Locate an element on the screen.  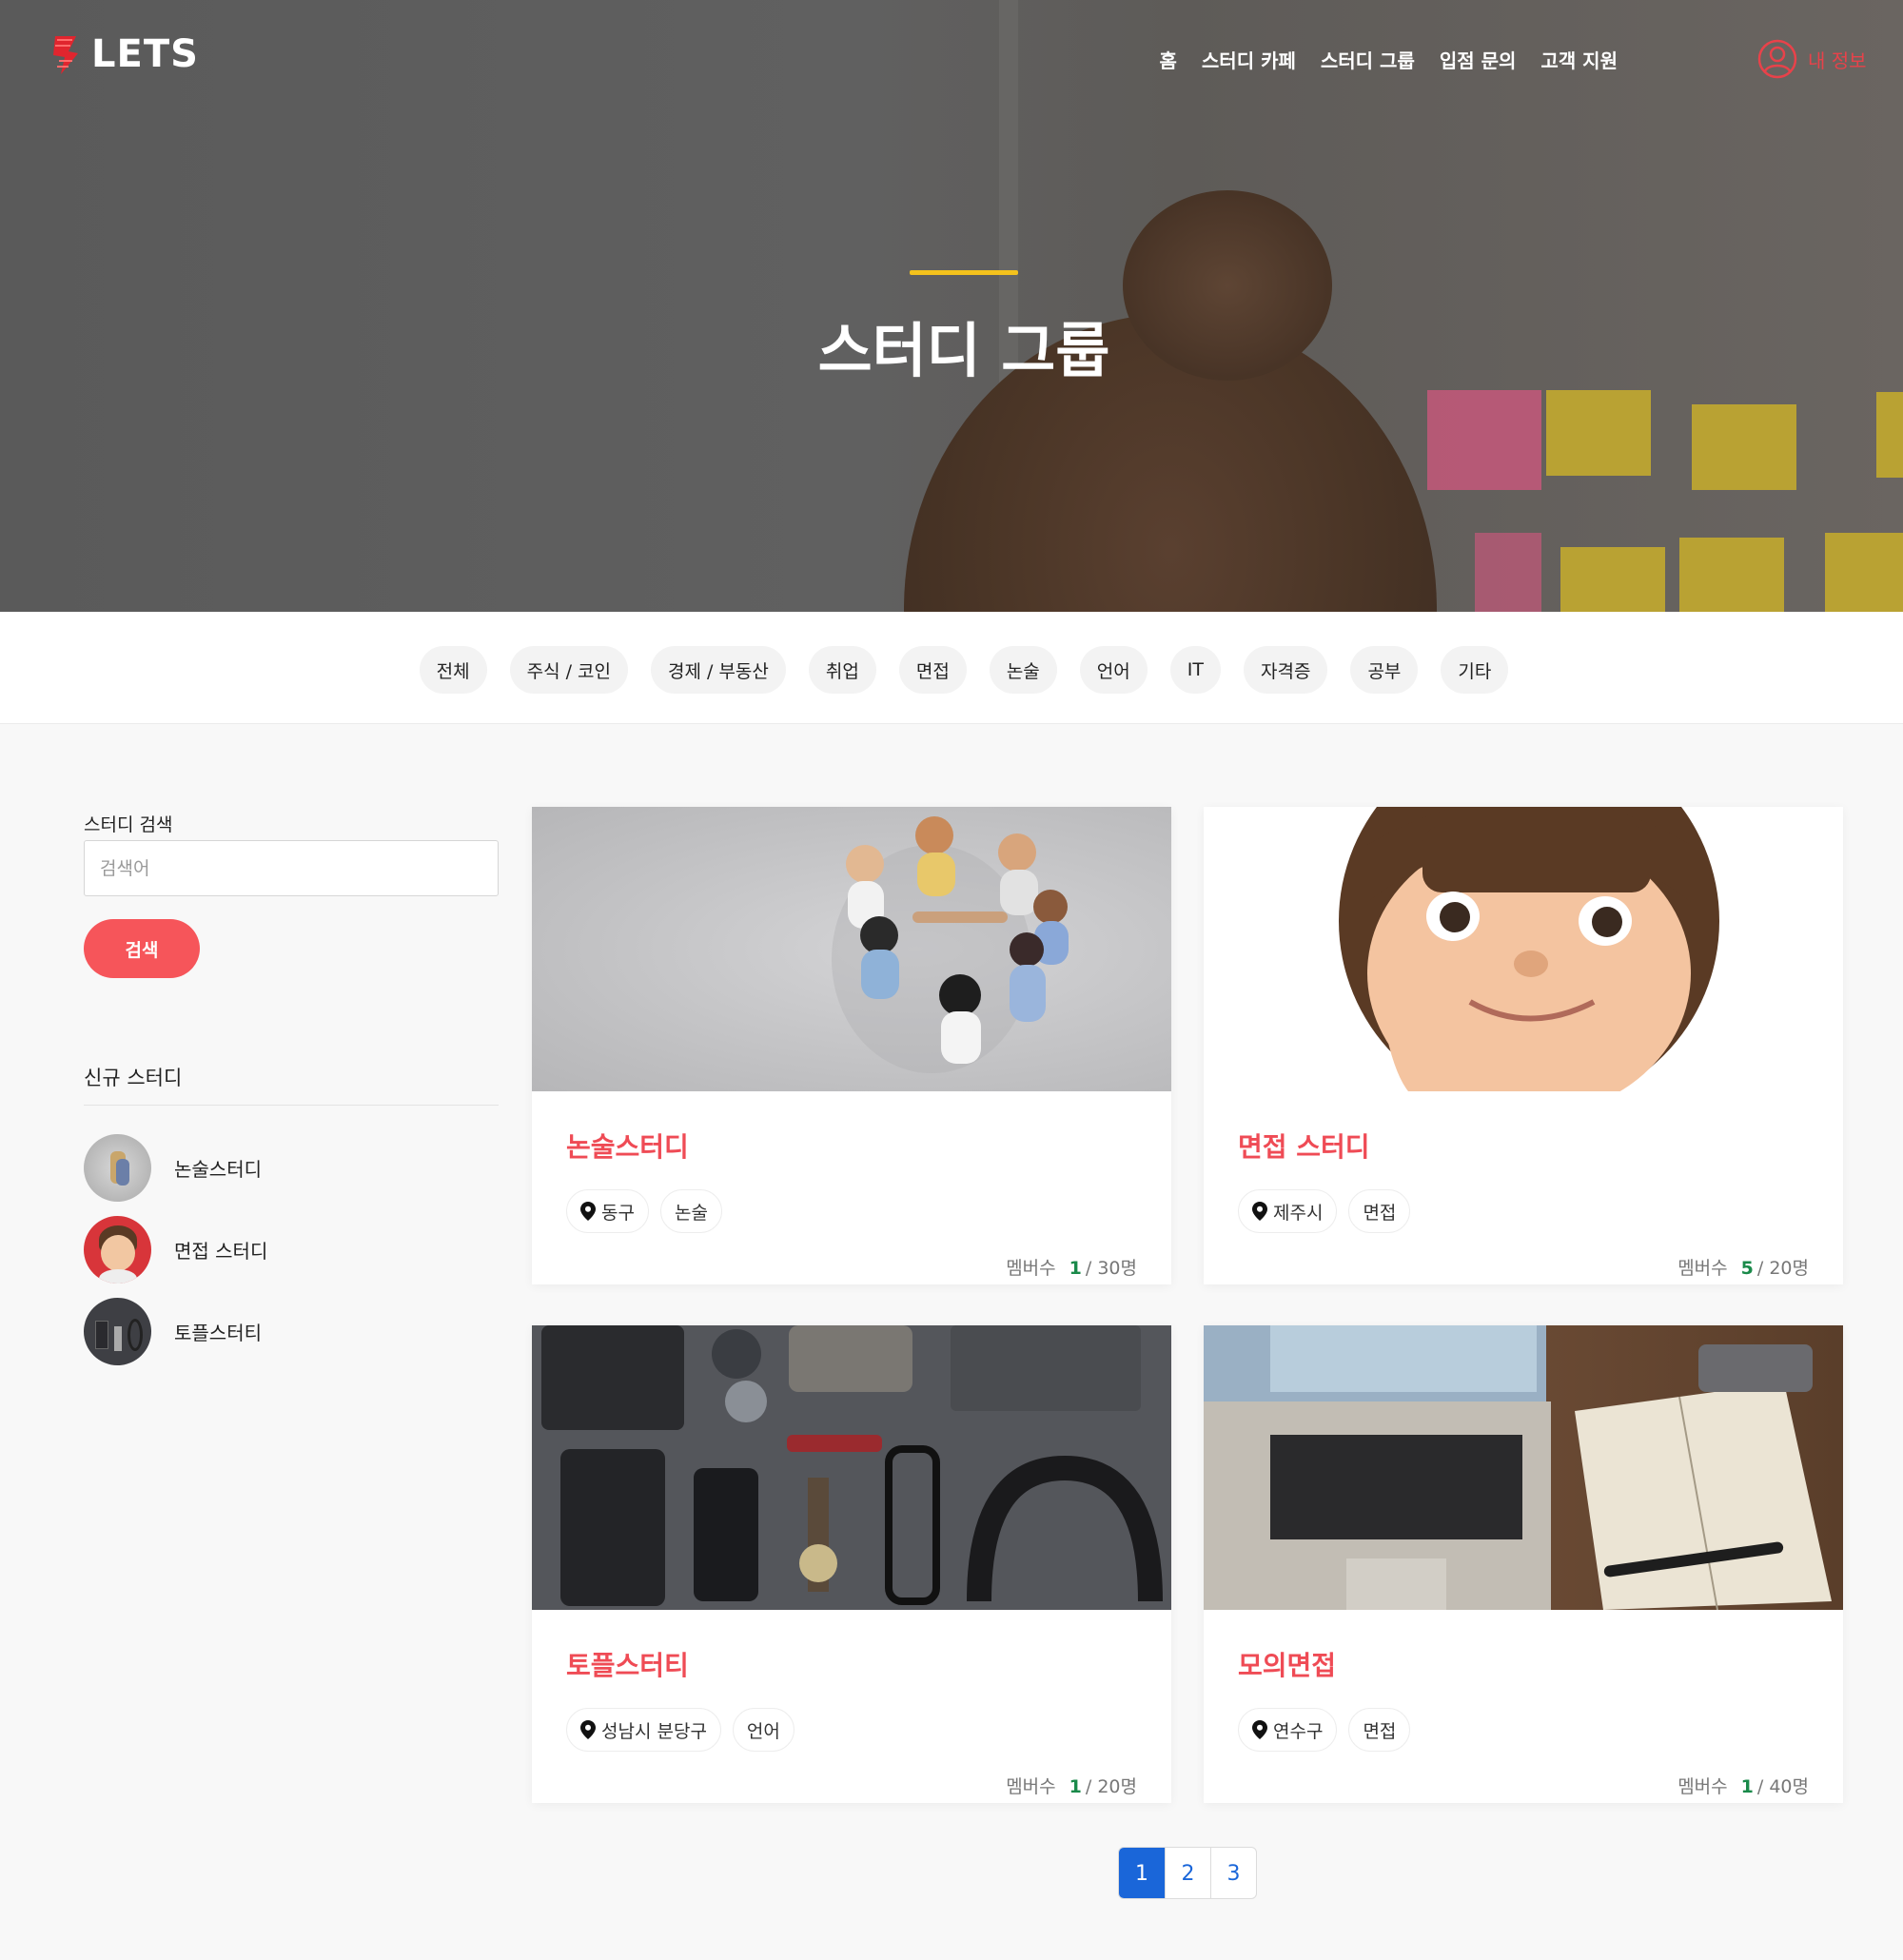
new-study-item: 면접 스터디 is located at coordinates (176, 1250).